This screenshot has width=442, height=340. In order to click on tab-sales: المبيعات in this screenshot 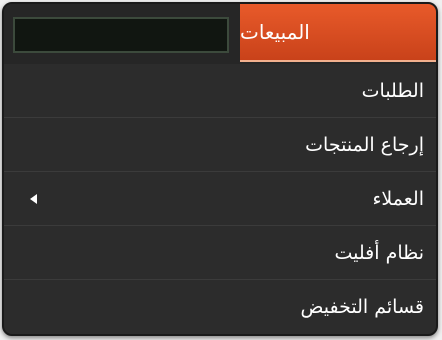, I will do `click(338, 33)`.